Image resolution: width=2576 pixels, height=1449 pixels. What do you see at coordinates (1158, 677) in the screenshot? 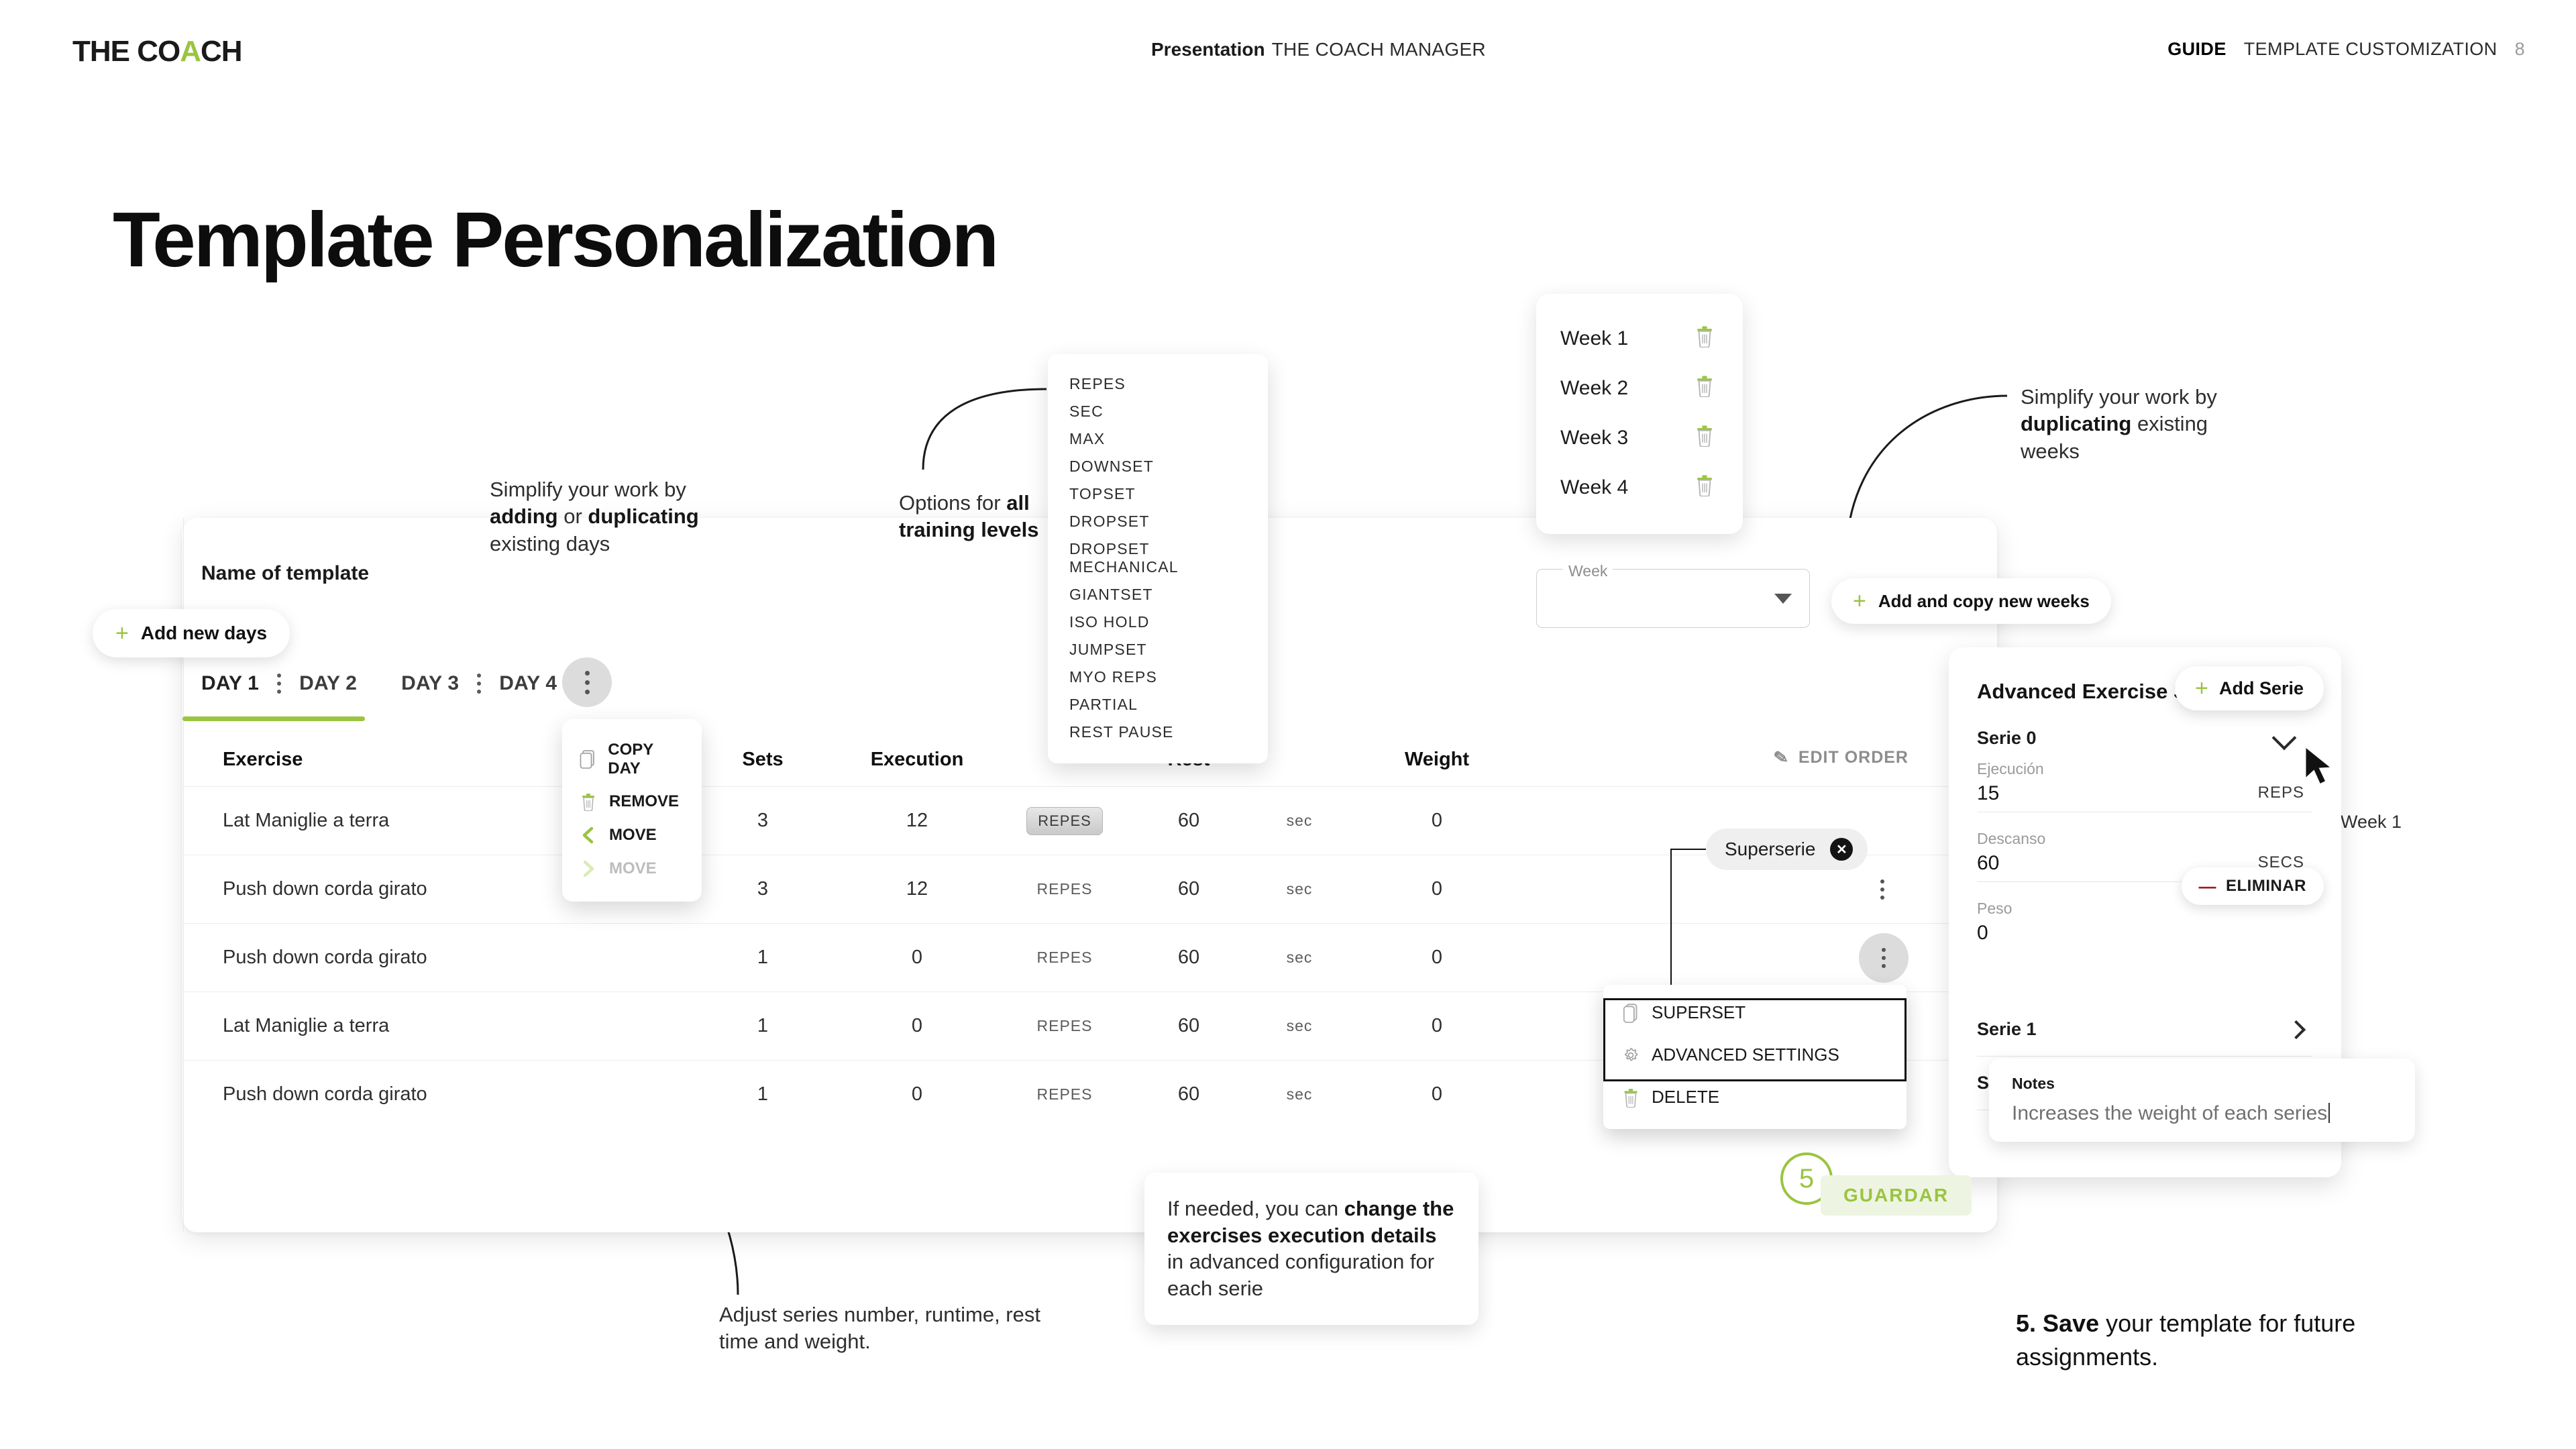
I see `option-myo-reps: MYO REPS` at bounding box center [1158, 677].